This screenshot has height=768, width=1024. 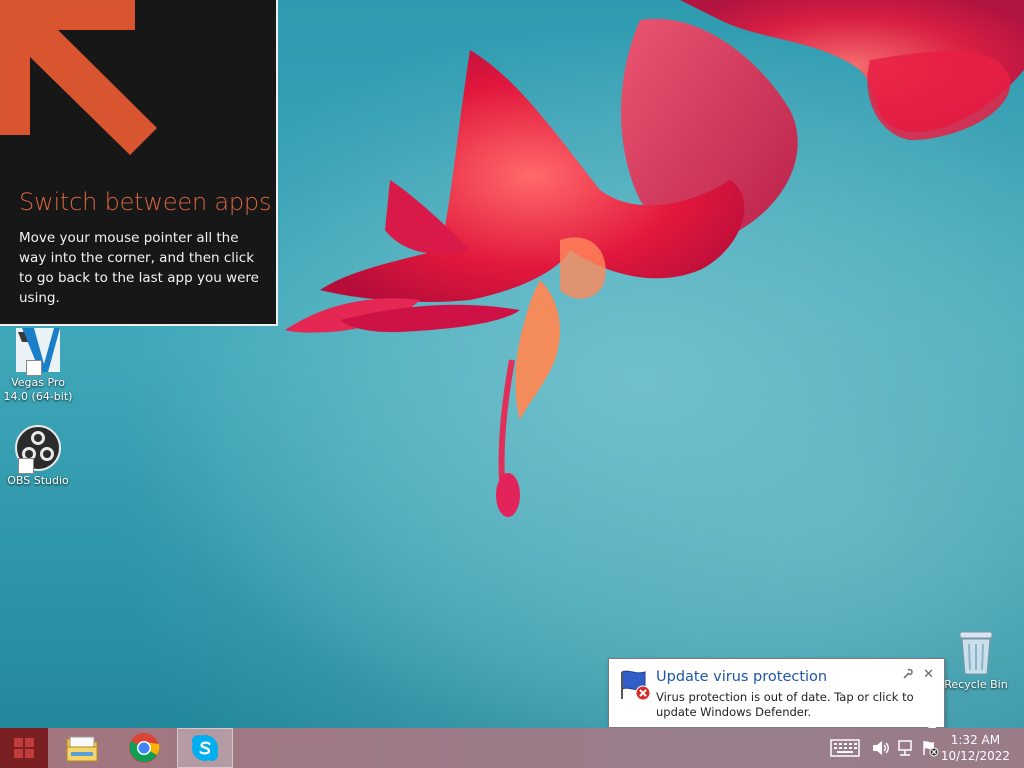 I want to click on wrench-icon, so click(x=908, y=674).